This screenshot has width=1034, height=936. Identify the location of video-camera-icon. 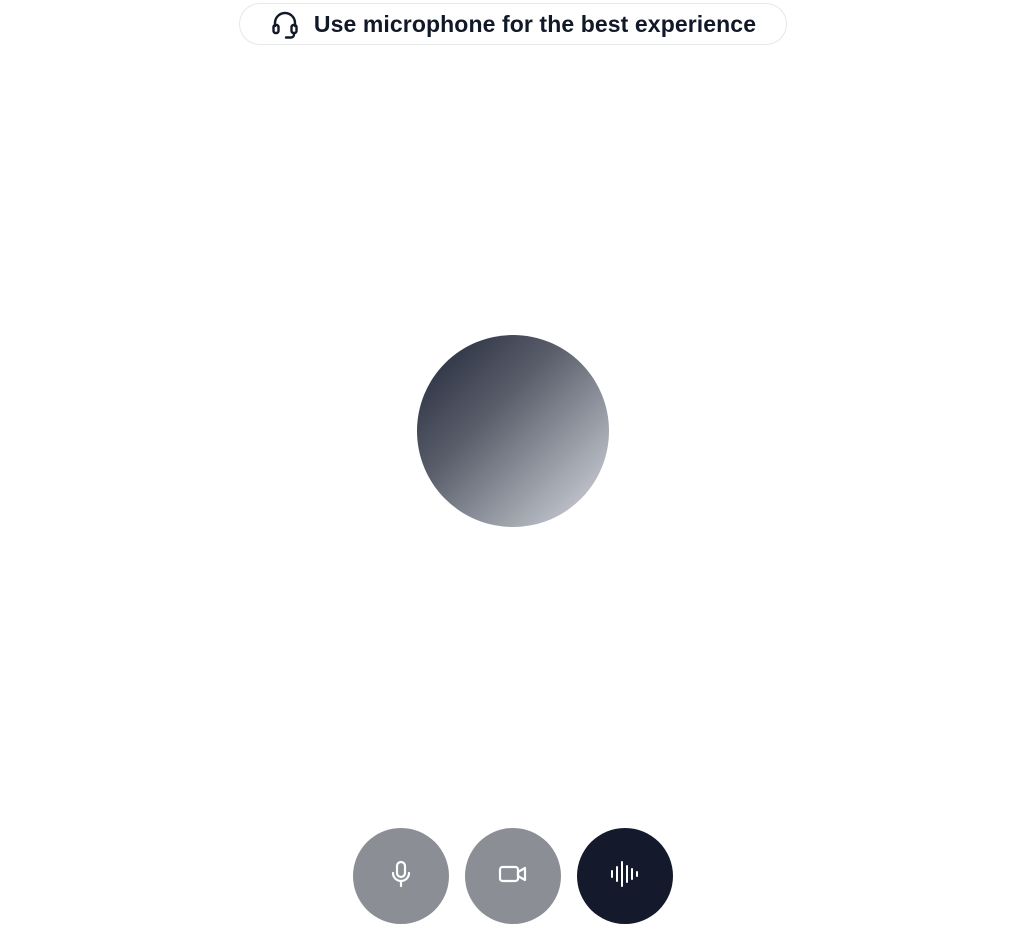
(513, 876).